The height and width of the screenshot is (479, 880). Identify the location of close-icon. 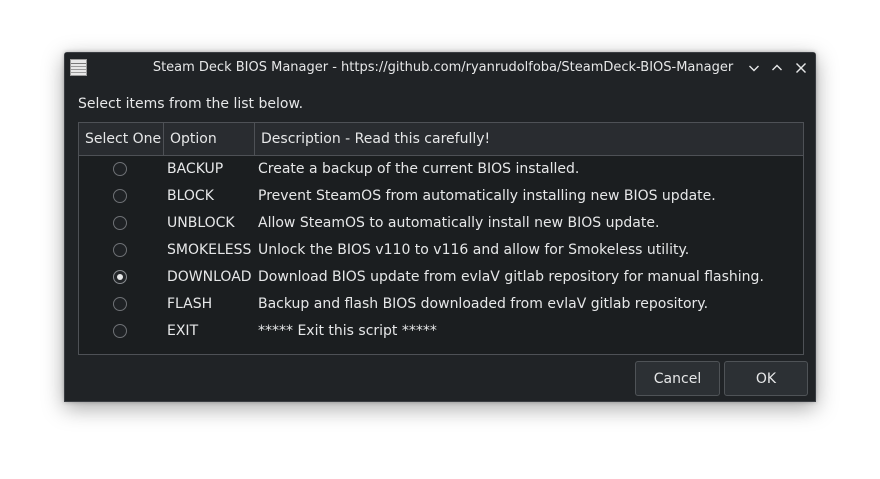
(801, 68).